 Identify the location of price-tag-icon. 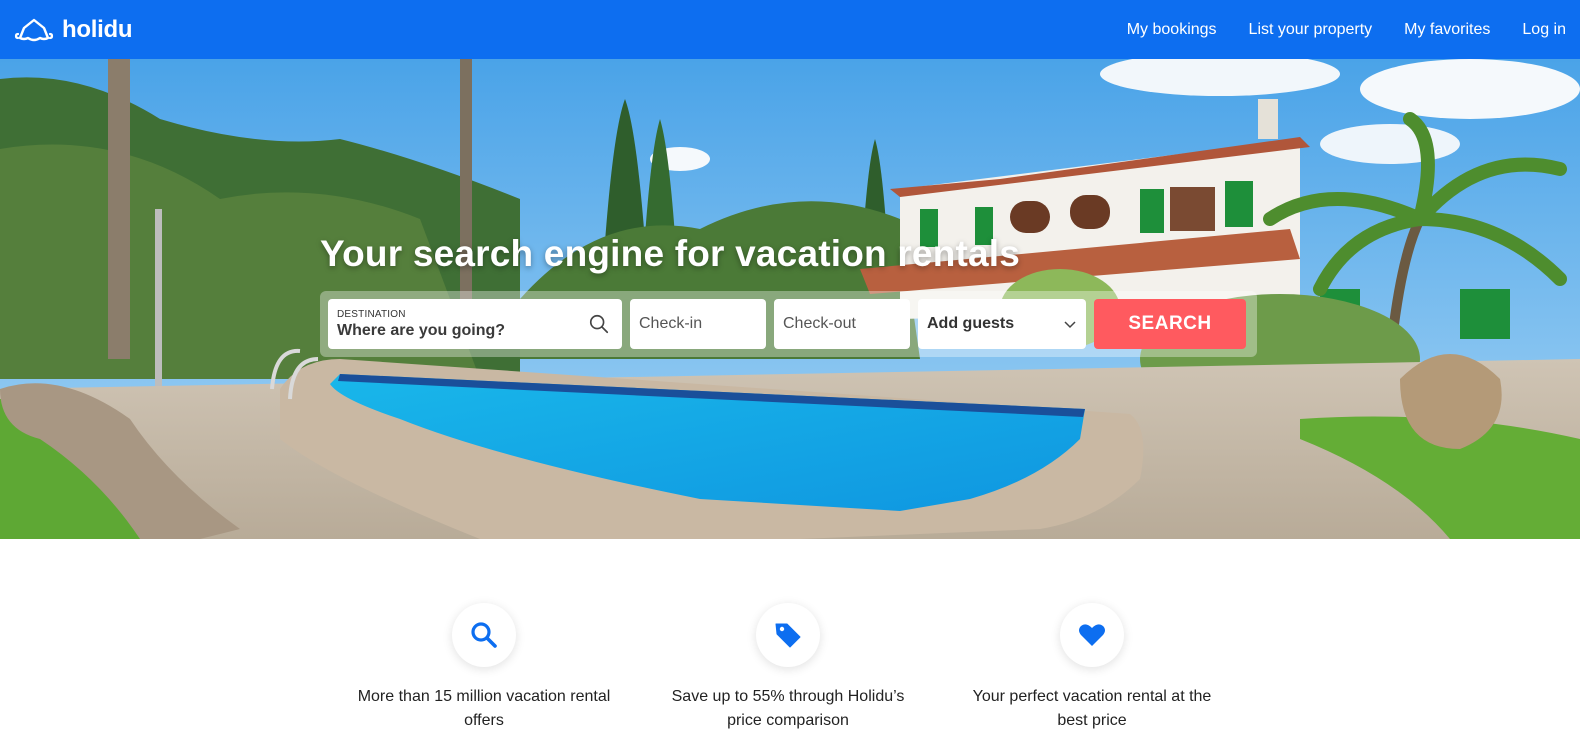
(788, 635).